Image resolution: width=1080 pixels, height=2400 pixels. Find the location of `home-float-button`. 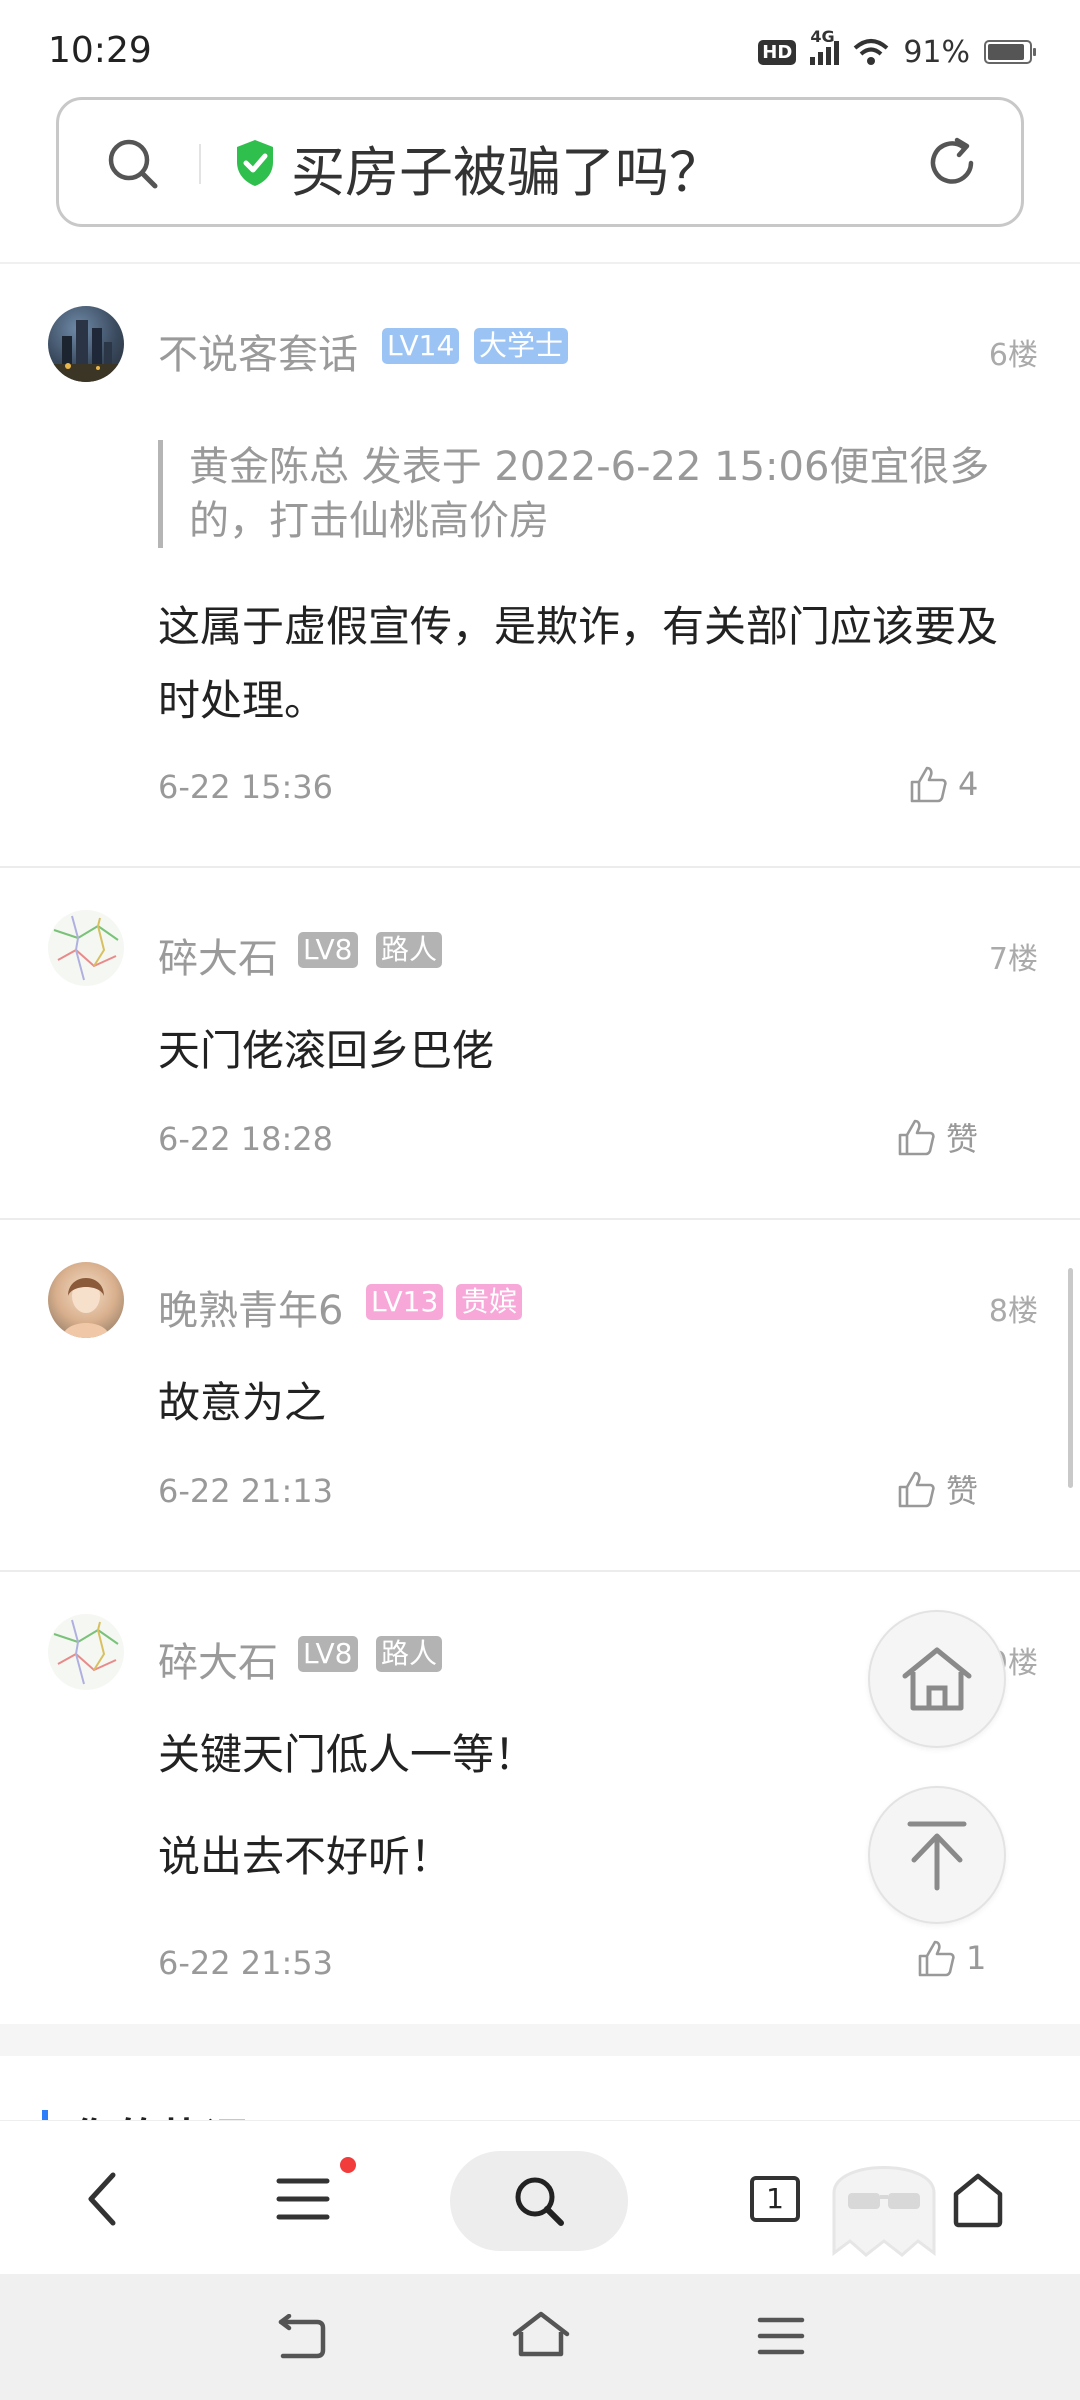

home-float-button is located at coordinates (937, 1679).